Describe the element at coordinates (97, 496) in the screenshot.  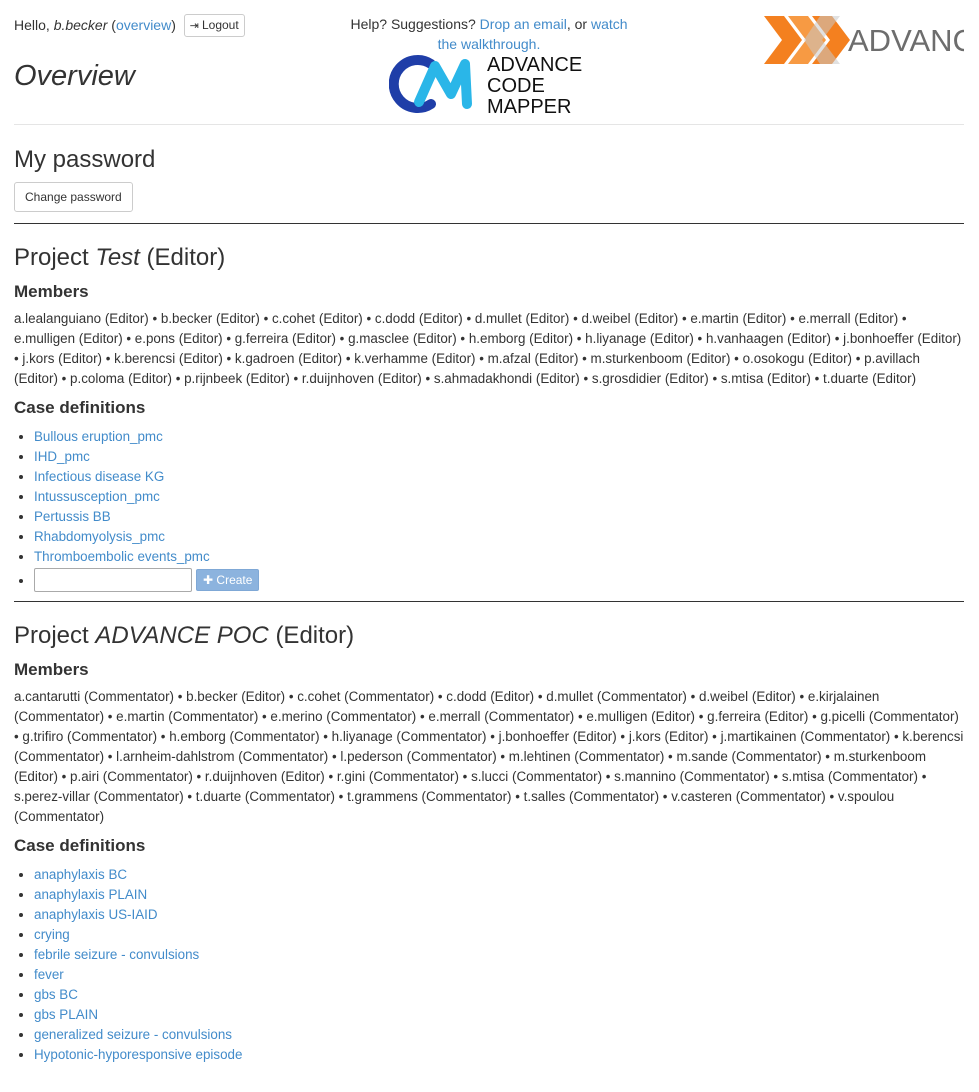
I see `case-link: Intussusception_pmc` at that location.